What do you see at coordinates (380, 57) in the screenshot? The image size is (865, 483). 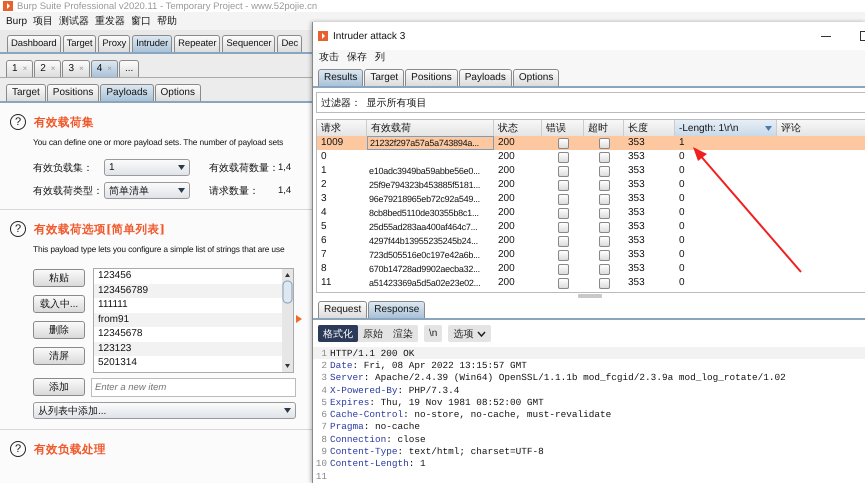 I see `menu-item: 列` at bounding box center [380, 57].